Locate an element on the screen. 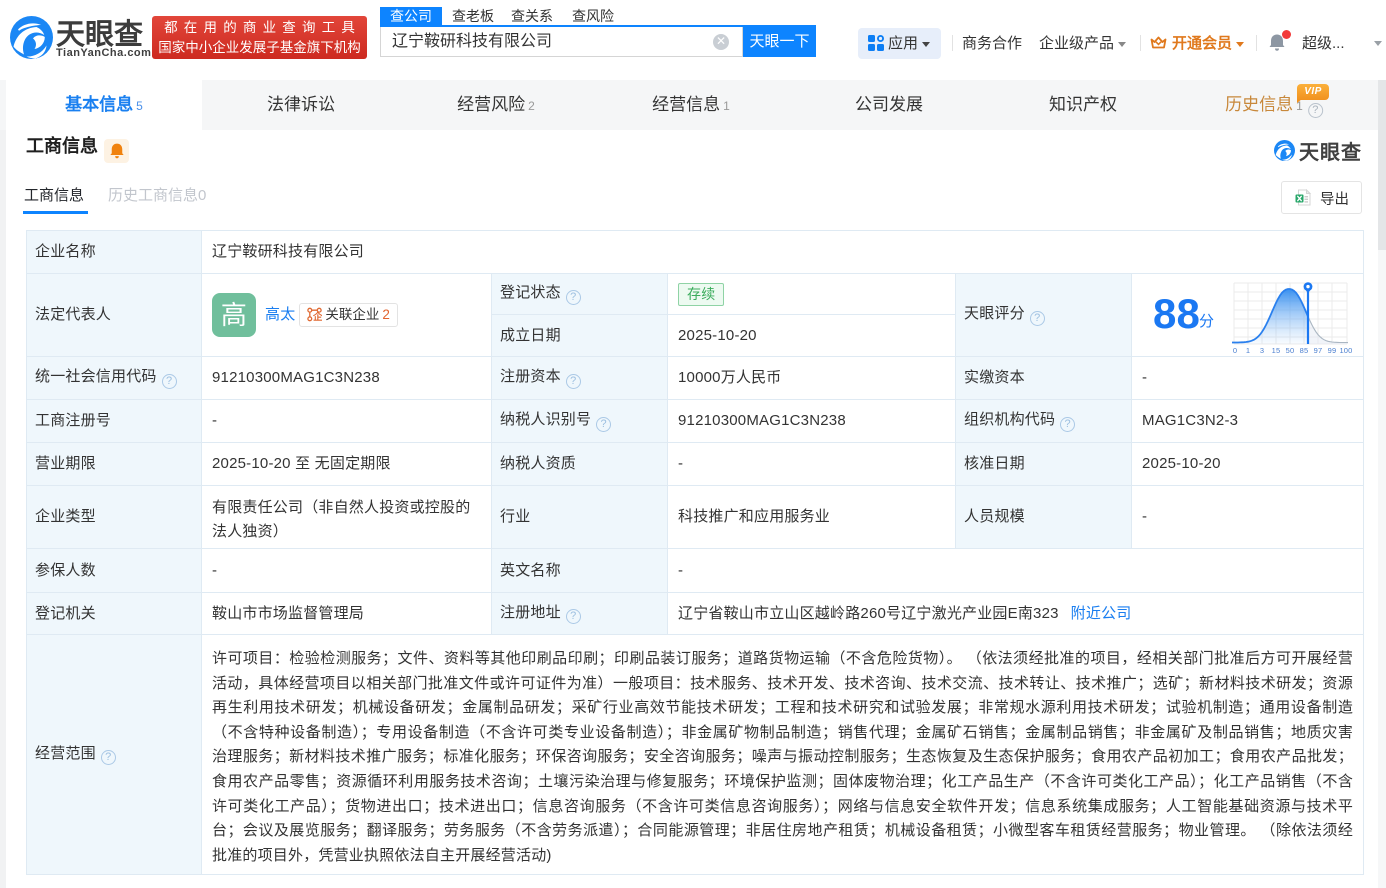 Image resolution: width=1386 pixels, height=888 pixels. svg-text: 50 is located at coordinates (1290, 350).